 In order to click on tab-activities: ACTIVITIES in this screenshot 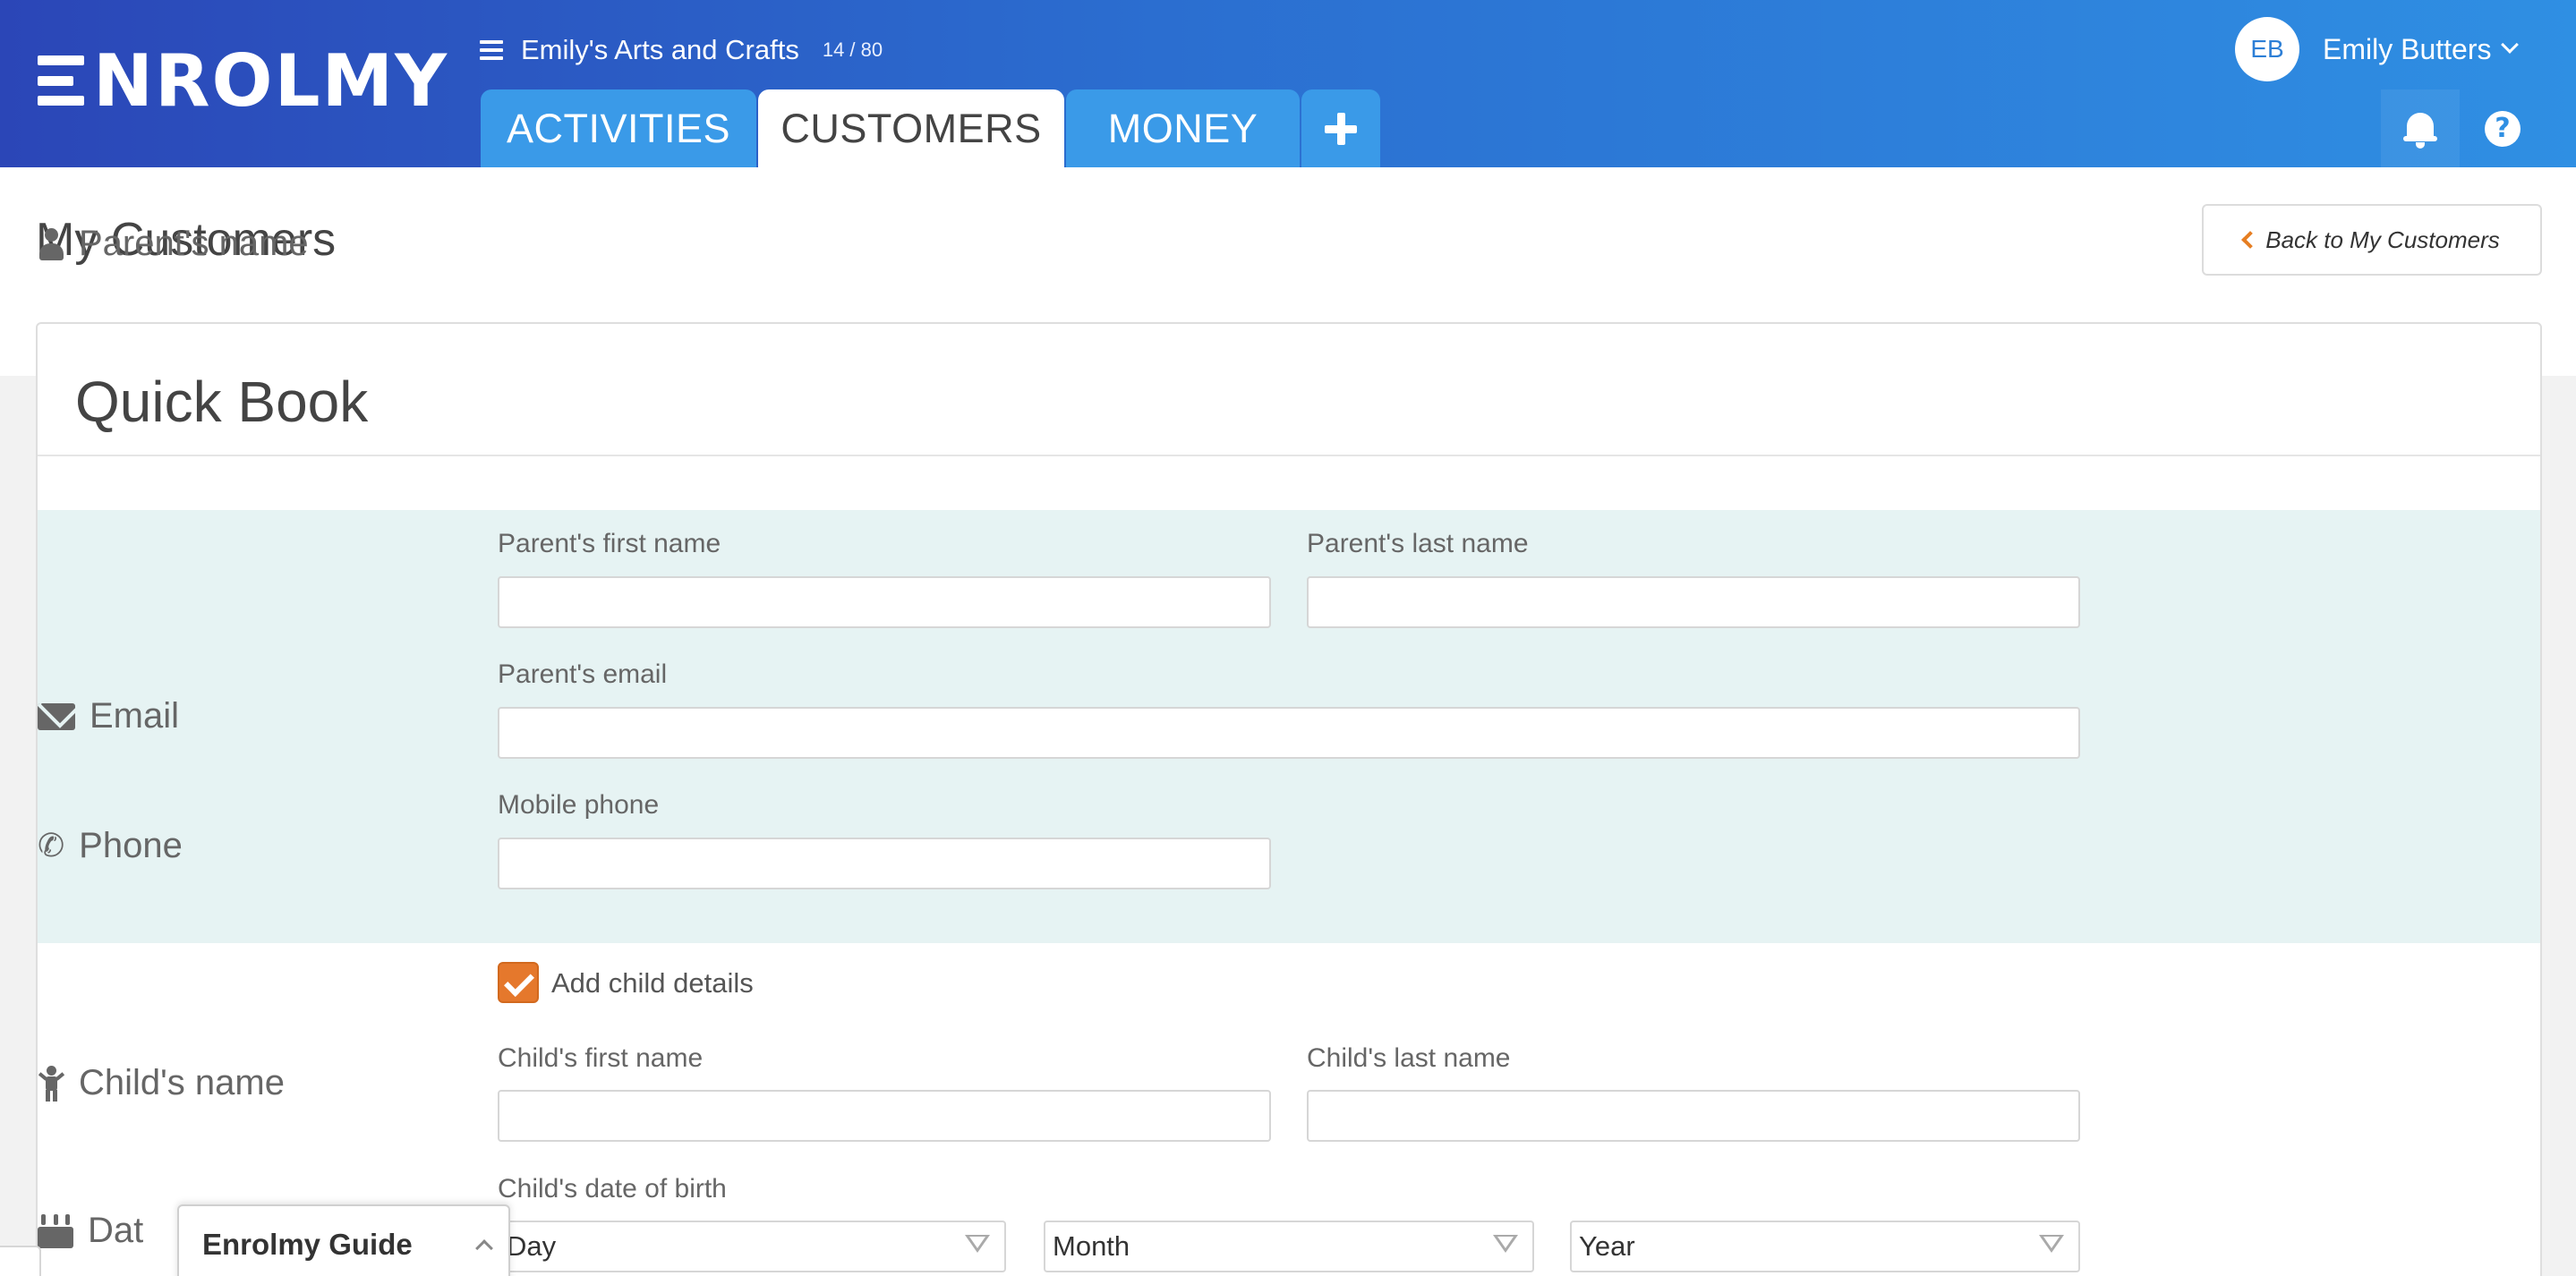, I will do `click(618, 128)`.